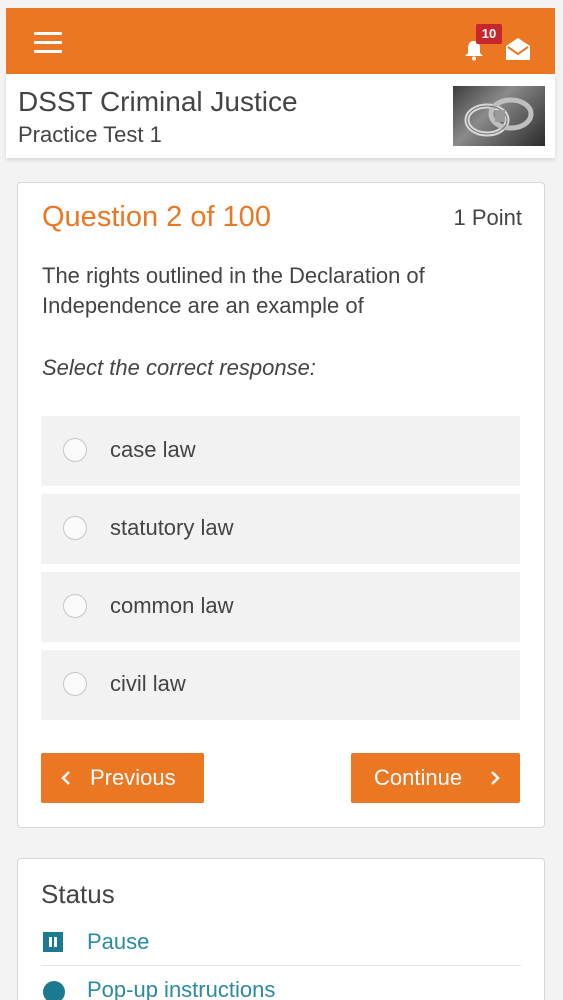 This screenshot has height=1000, width=563. I want to click on question-instruction: Select the correct response:, so click(179, 367).